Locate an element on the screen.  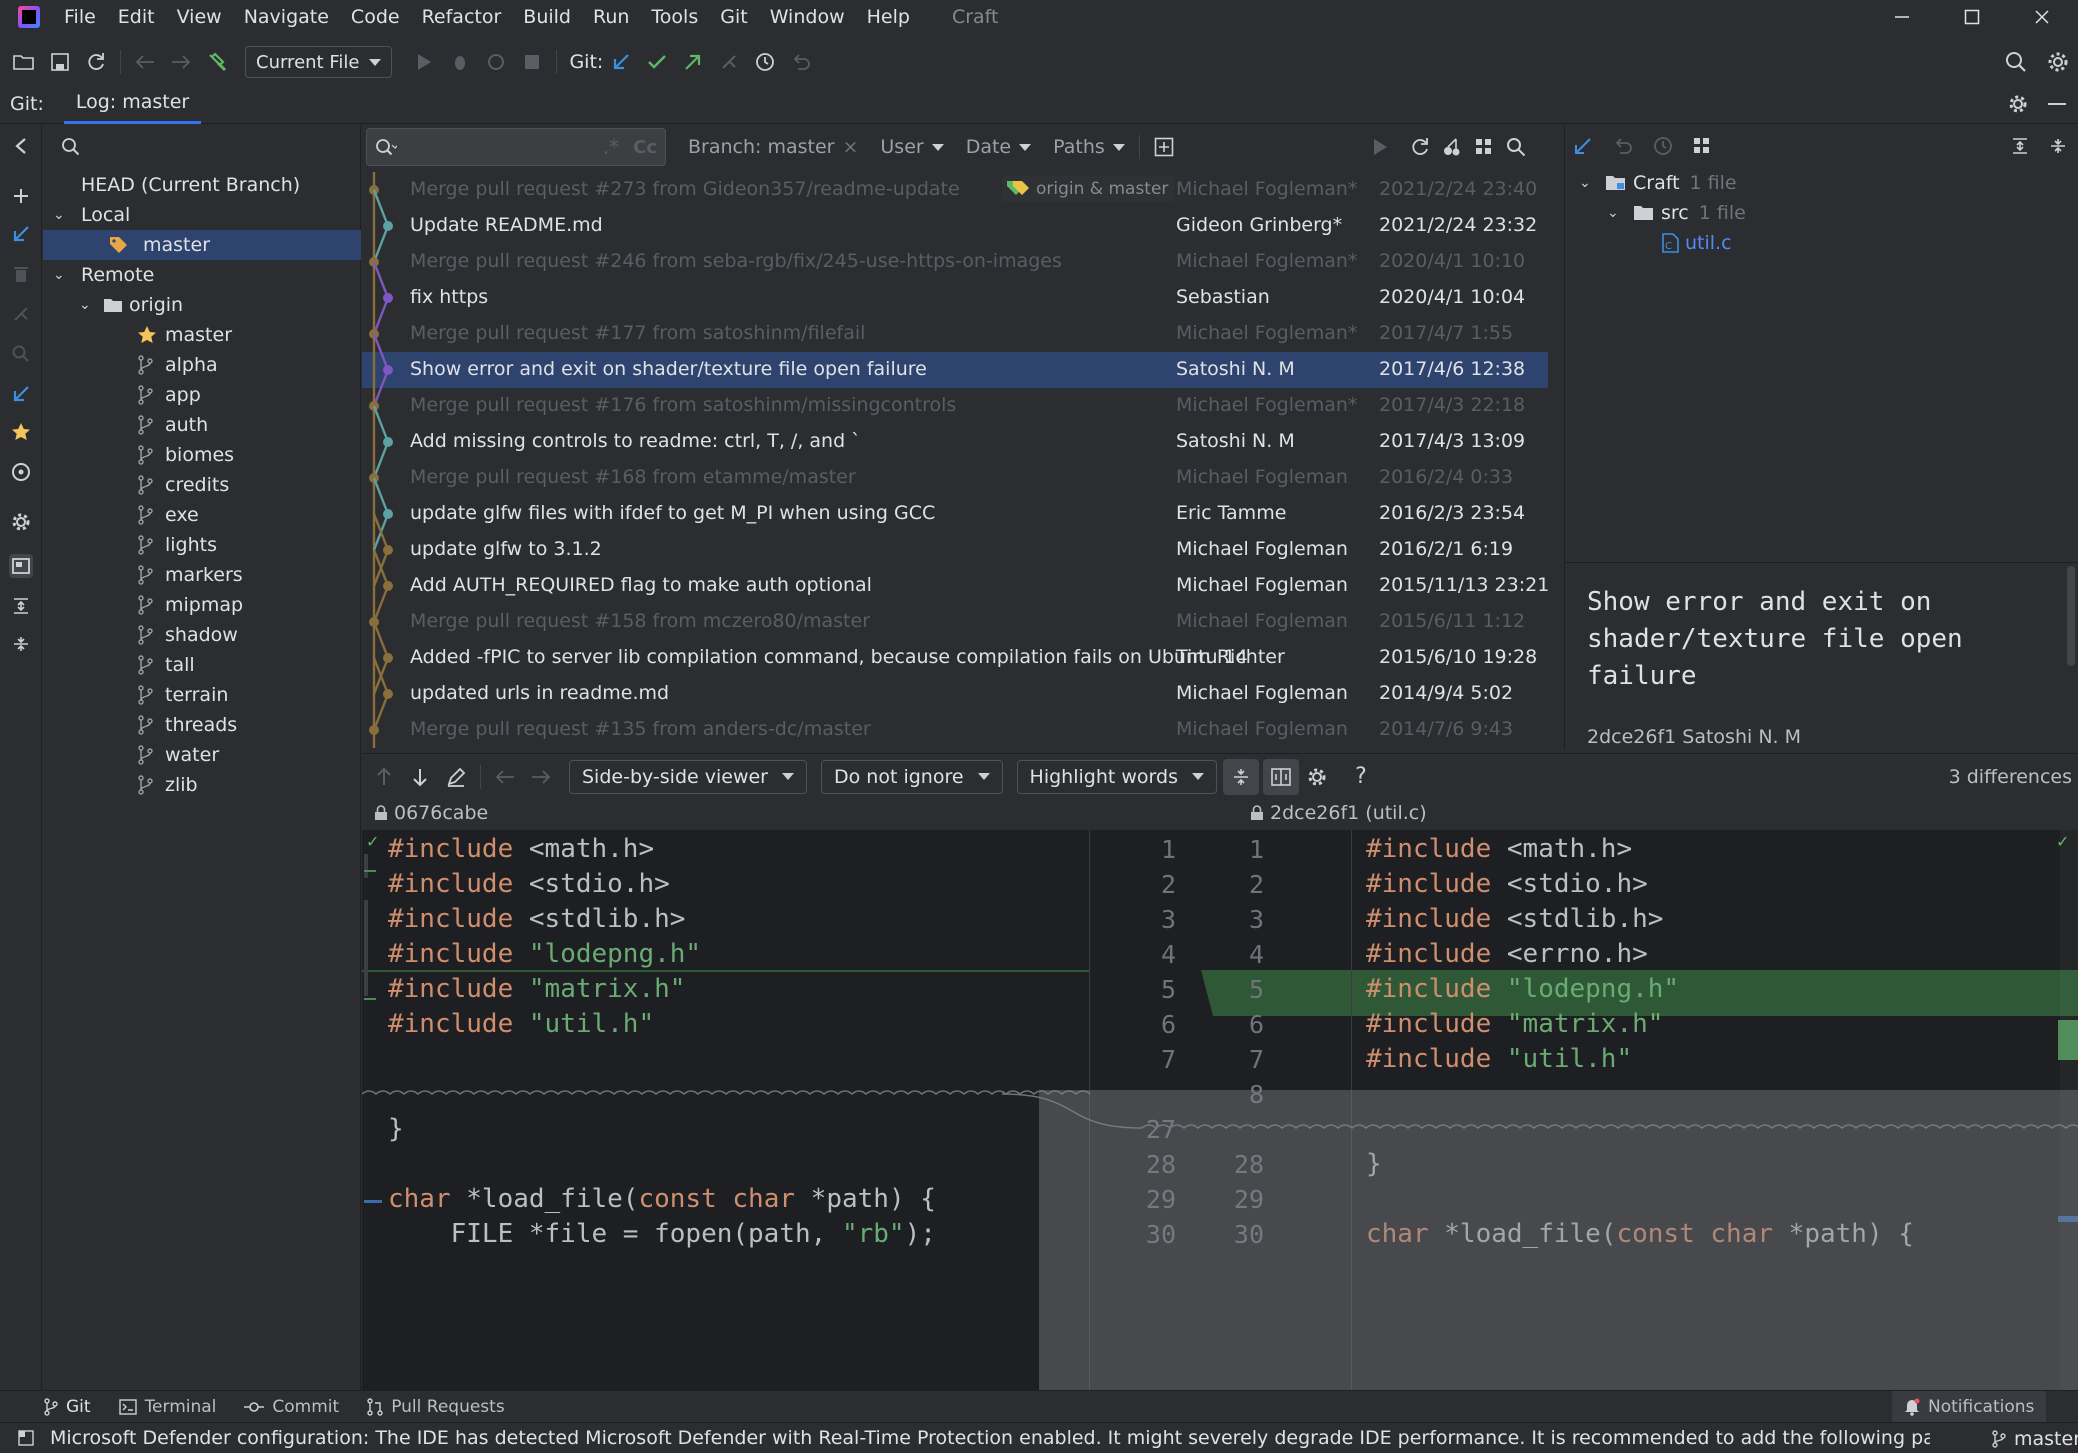
commit-search-input: .* Cc is located at coordinates (516, 147).